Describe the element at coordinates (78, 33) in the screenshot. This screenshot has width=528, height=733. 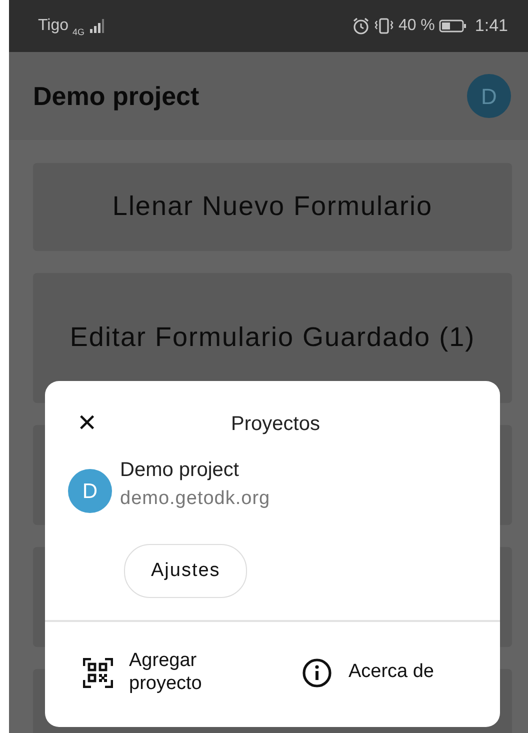
I see `network-type: 4G` at that location.